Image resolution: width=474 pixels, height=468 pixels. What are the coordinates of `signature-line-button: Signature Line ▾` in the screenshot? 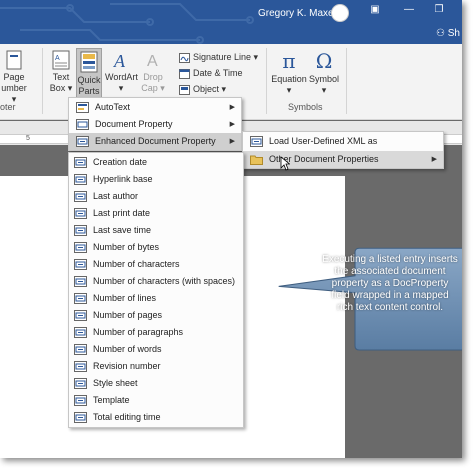 It's located at (218, 57).